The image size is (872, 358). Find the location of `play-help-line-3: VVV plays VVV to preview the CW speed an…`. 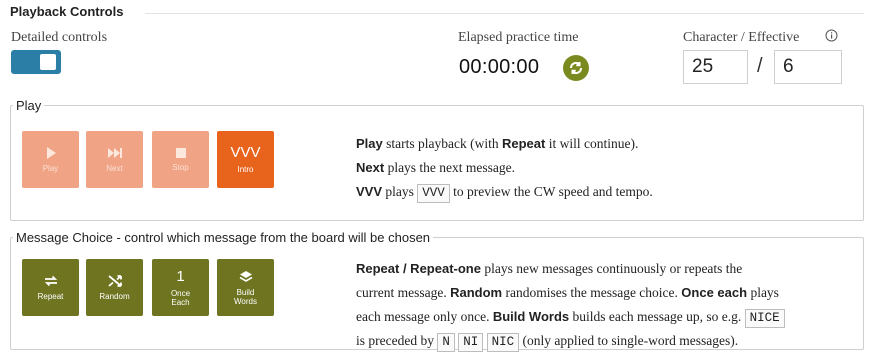

play-help-line-3: VVV plays VVV to preview the CW speed an… is located at coordinates (504, 192).